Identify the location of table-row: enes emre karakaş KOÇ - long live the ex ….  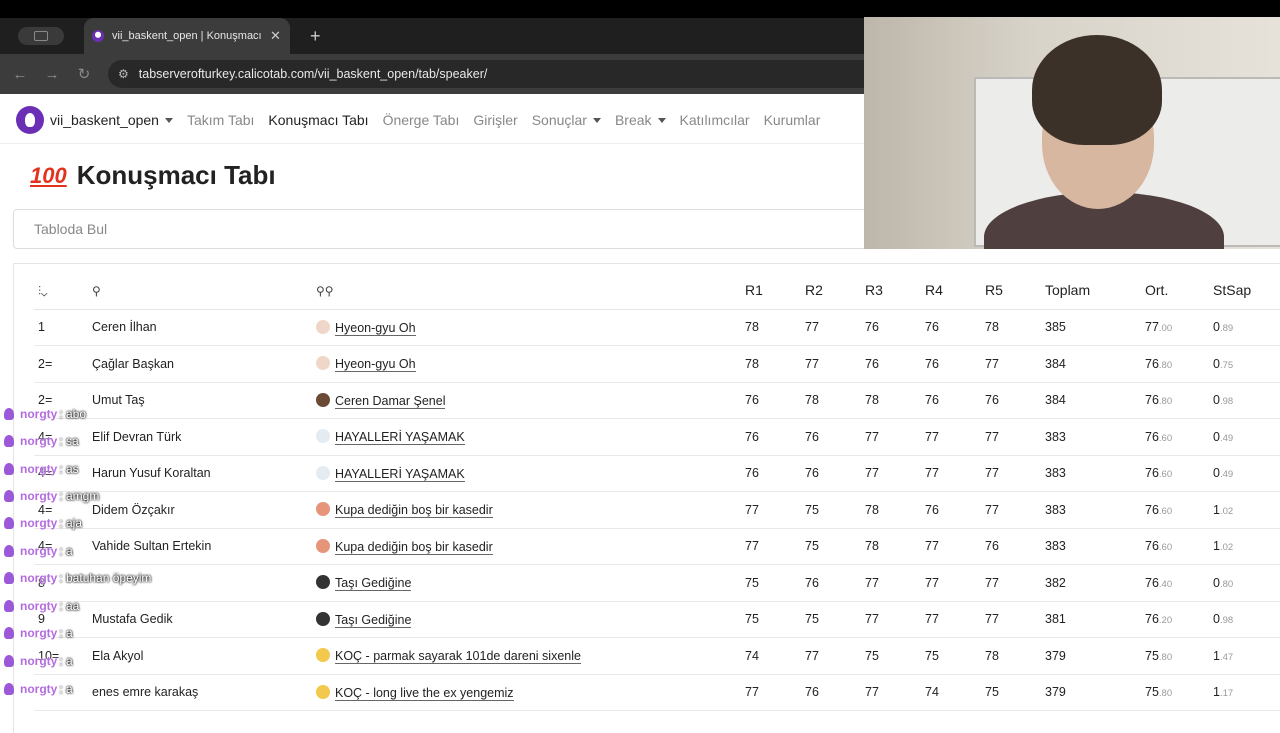
(657, 692).